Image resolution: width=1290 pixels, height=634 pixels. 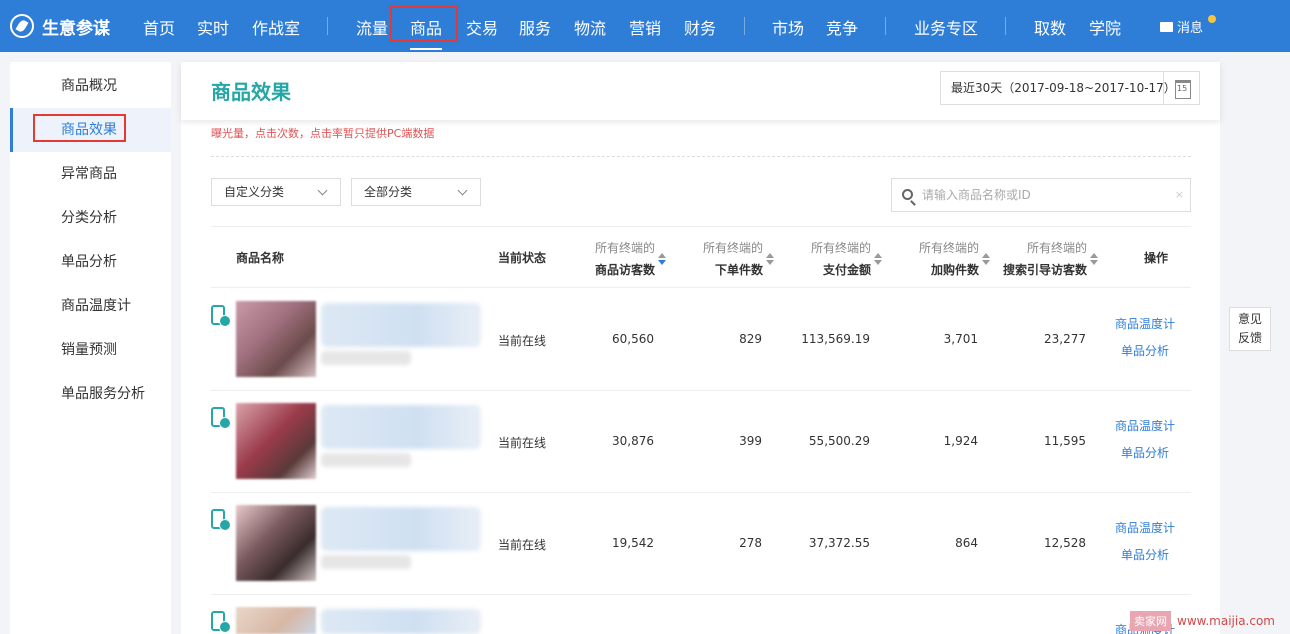 I want to click on product-meta-blurred, so click(x=366, y=460).